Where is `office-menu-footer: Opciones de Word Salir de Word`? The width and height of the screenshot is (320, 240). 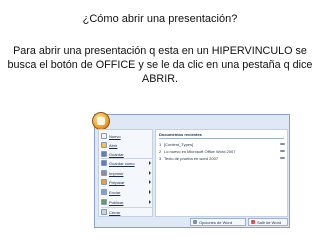
office-menu-footer: Opciones de Word Salir de Word is located at coordinates (192, 222).